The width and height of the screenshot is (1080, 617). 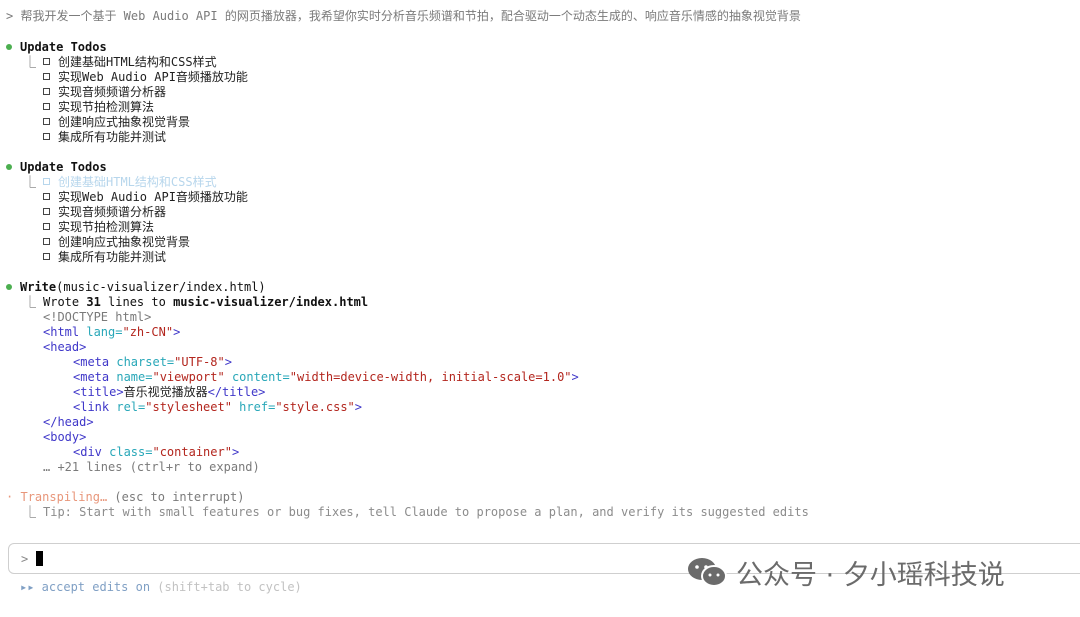 What do you see at coordinates (56, 167) in the screenshot?
I see `todos-header-2: Update Todos` at bounding box center [56, 167].